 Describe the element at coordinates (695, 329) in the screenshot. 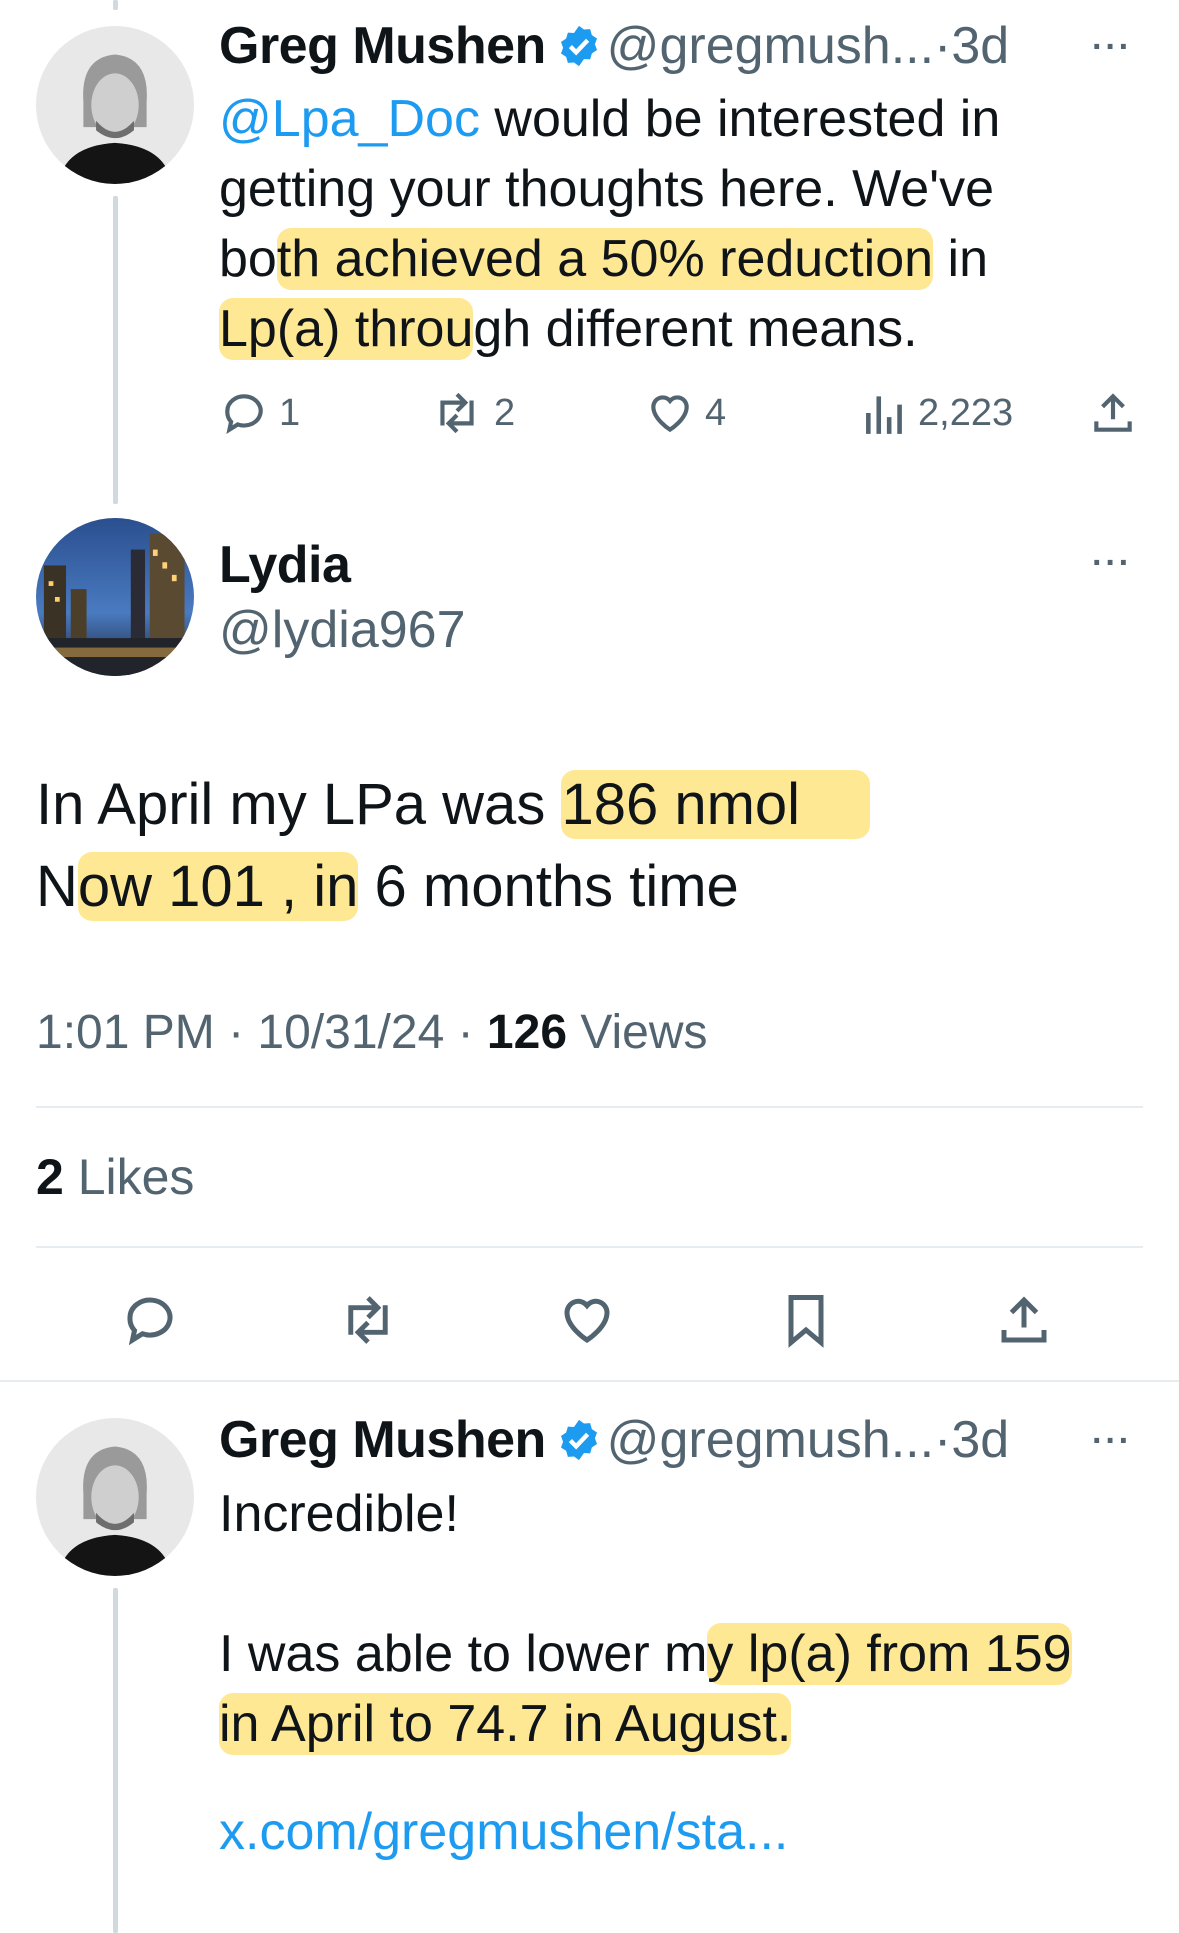

I see `text-part: gh different means.` at that location.